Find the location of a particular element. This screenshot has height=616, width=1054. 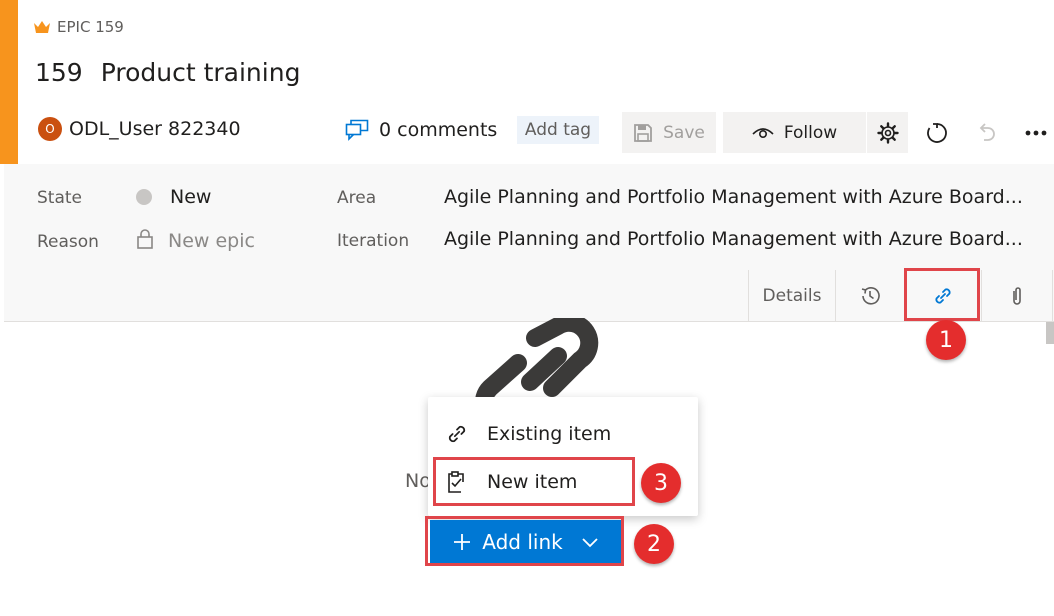

scrollbar is located at coordinates (1050, 333).